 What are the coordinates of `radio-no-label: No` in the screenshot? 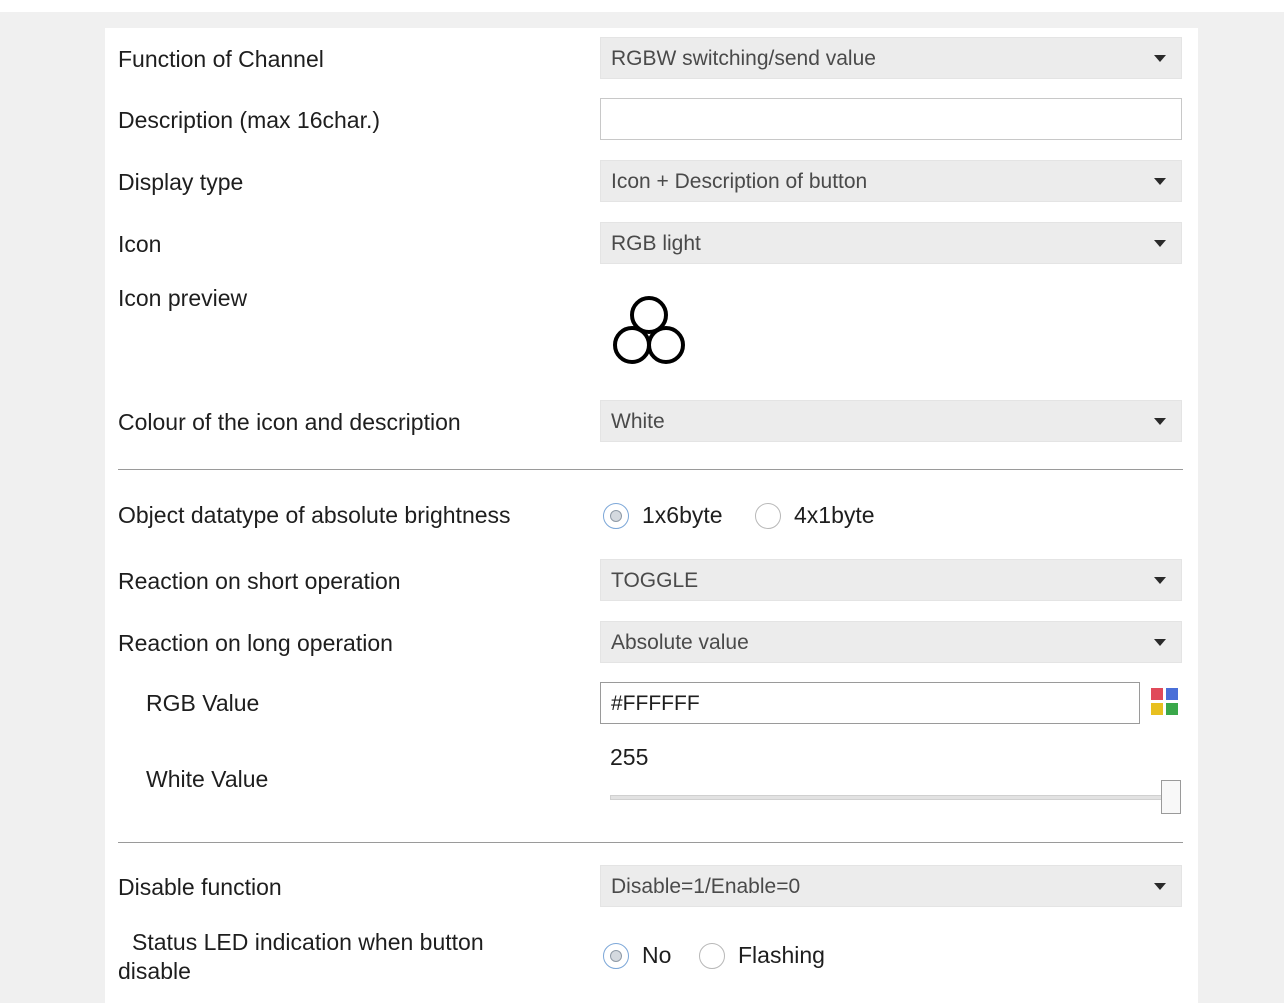 It's located at (657, 955).